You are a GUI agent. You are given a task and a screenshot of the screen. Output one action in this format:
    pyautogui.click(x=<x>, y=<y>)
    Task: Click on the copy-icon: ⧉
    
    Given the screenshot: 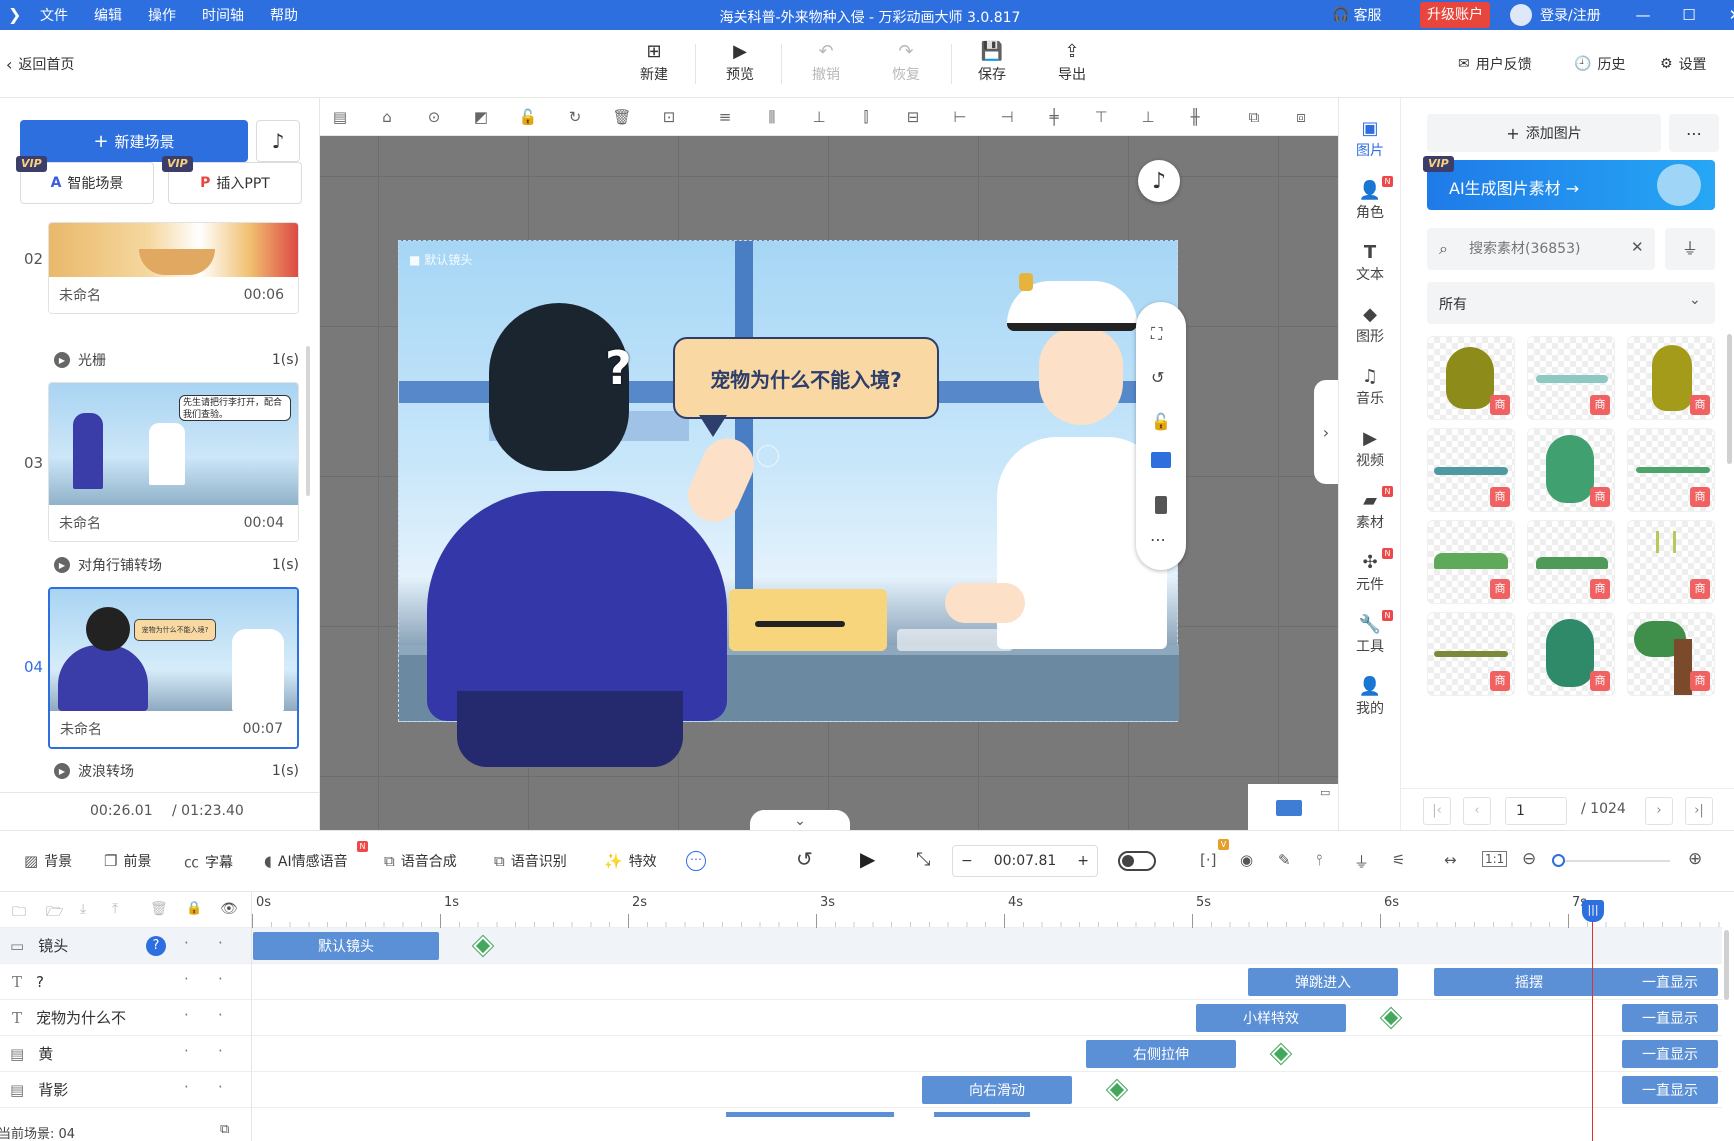 What is the action you would take?
    pyautogui.click(x=1254, y=117)
    